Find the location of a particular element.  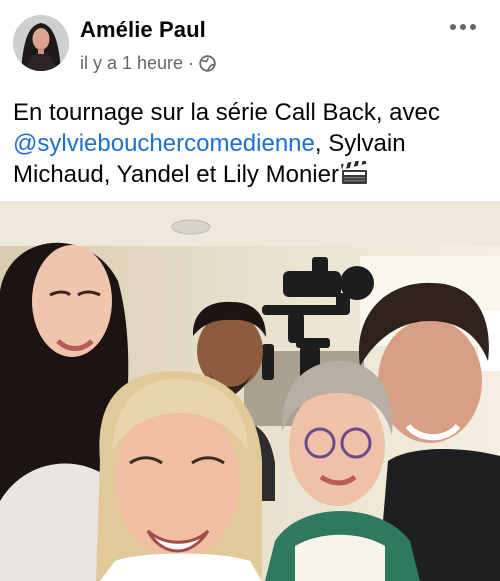

post-meta: il y a 1 heure · is located at coordinates (148, 63).